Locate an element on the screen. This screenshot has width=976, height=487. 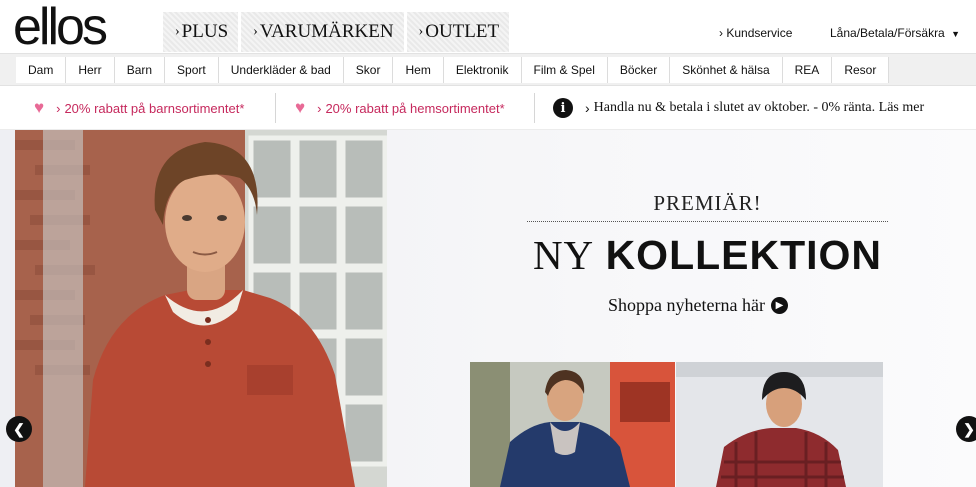
nav-item-rea: REA is located at coordinates (807, 70).